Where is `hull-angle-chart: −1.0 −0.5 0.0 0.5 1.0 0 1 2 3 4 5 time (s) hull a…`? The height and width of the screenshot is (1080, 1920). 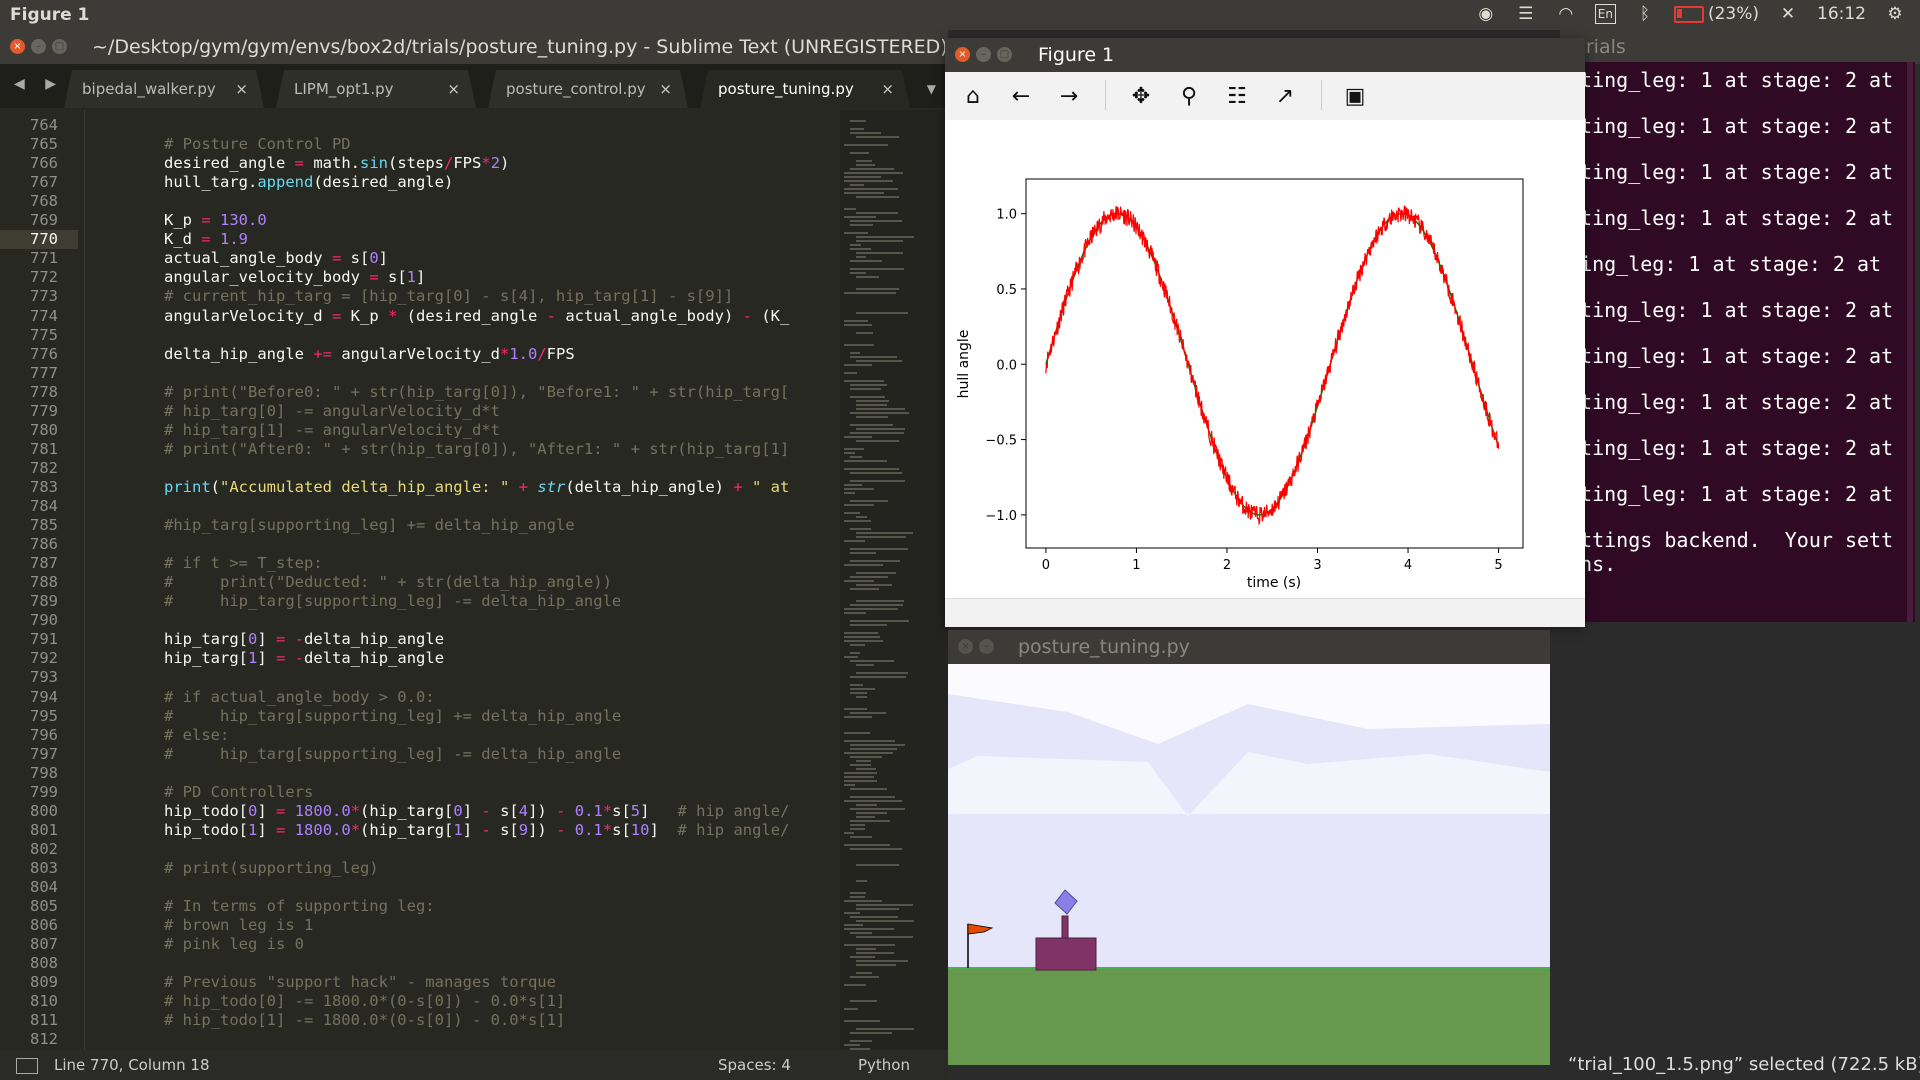 hull-angle-chart: −1.0 −0.5 0.0 0.5 1.0 0 1 2 3 4 5 time (s) hull a… is located at coordinates (1265, 359).